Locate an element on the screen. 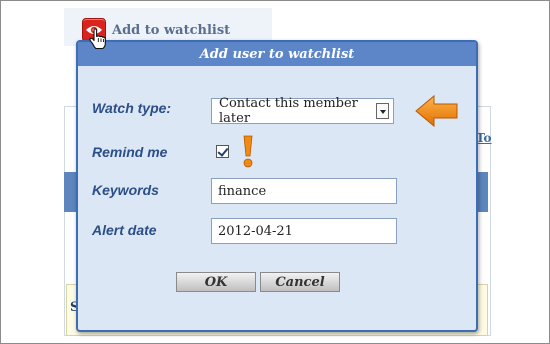 The width and height of the screenshot is (550, 344). ok-button: OK is located at coordinates (216, 282).